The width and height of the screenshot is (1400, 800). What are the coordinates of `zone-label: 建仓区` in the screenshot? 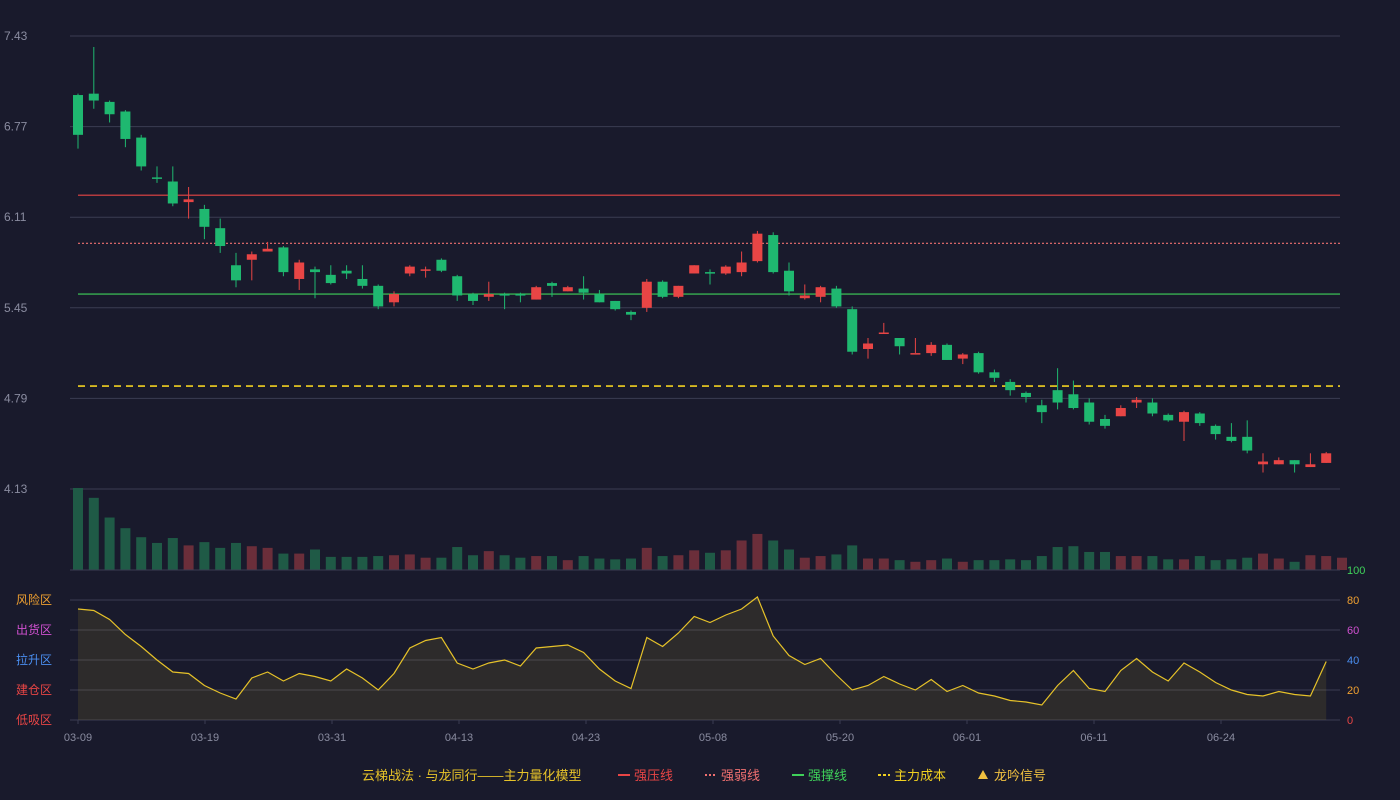 It's located at (34, 690).